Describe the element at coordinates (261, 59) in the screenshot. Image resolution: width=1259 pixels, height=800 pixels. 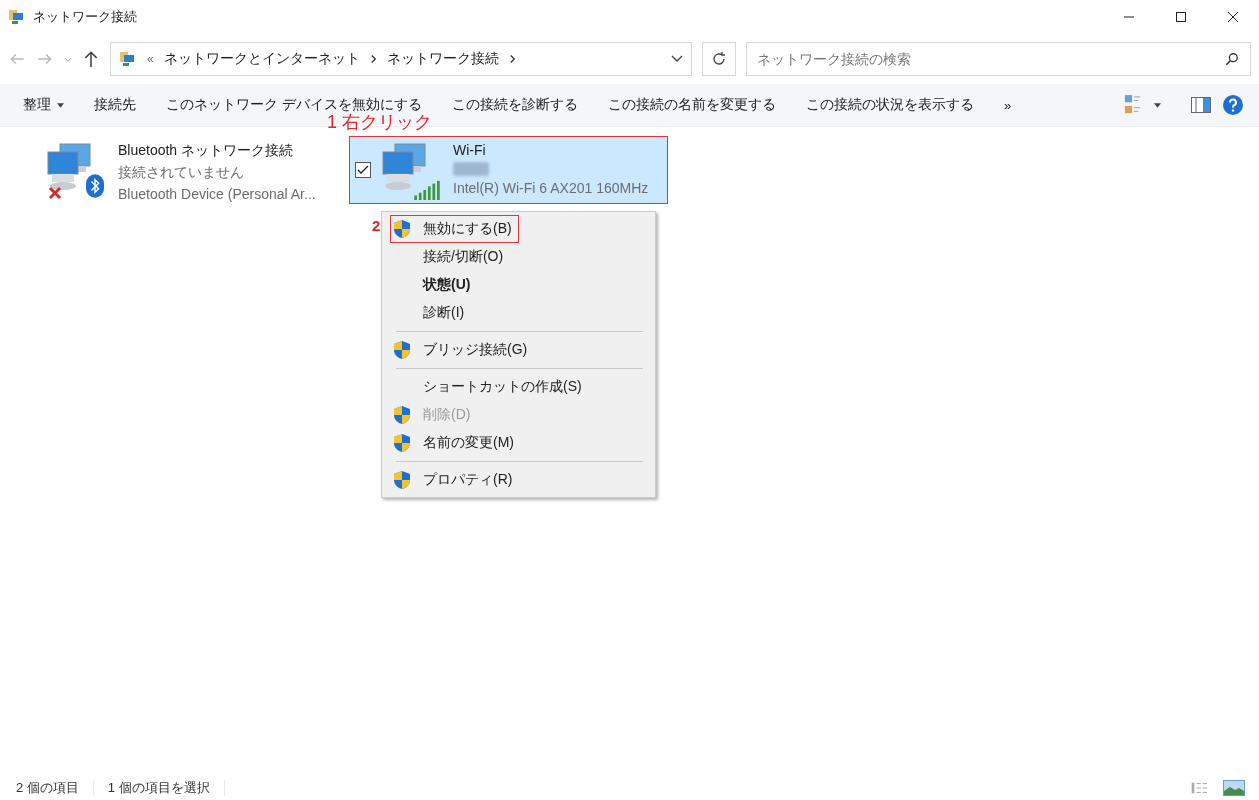
I see `breadcrumb: ネットワークとインターネット` at that location.